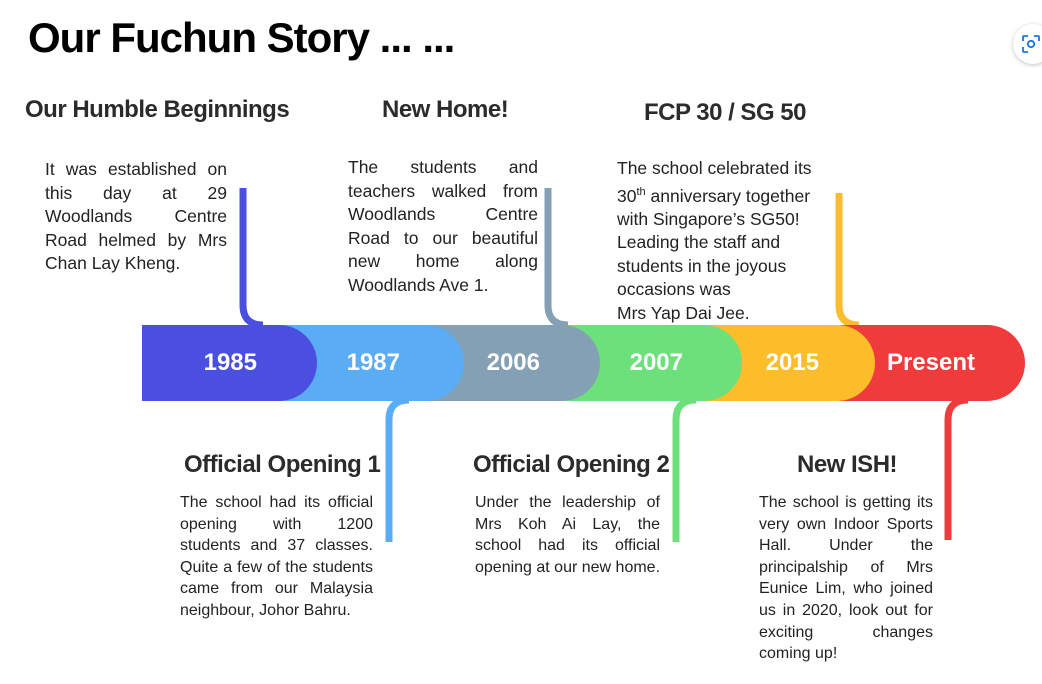 This screenshot has height=684, width=1042. I want to click on heading-fcp30-sg50: FCP 30 / SG 50, so click(725, 112).